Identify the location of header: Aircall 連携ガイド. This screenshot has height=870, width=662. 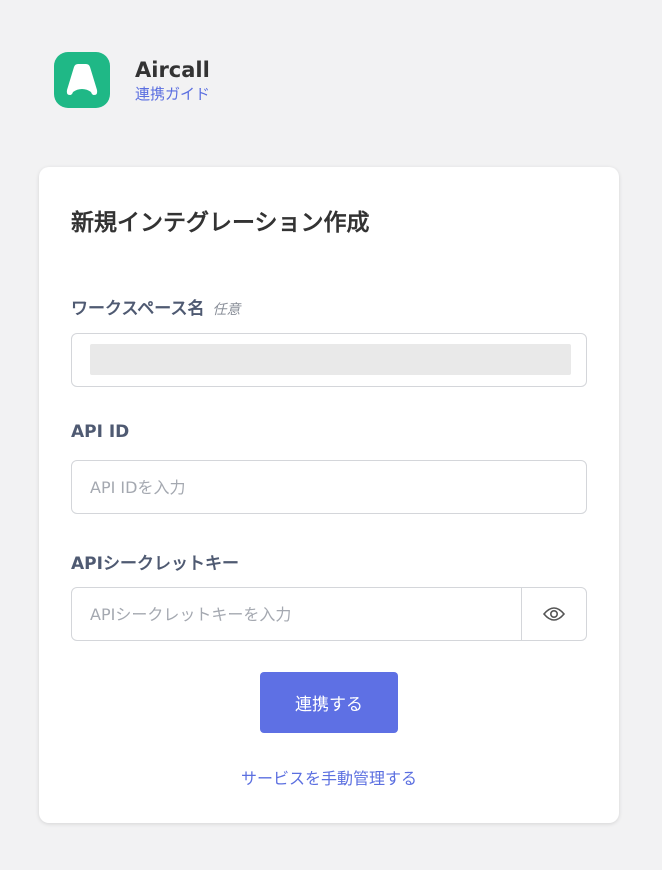
(132, 80).